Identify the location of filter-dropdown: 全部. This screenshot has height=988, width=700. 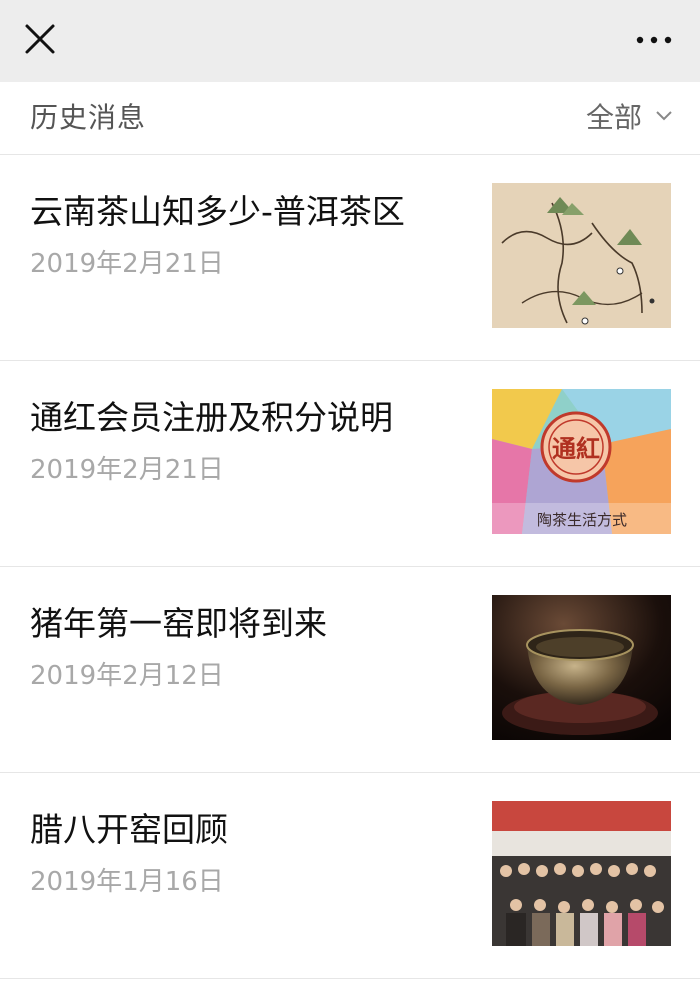
(630, 116).